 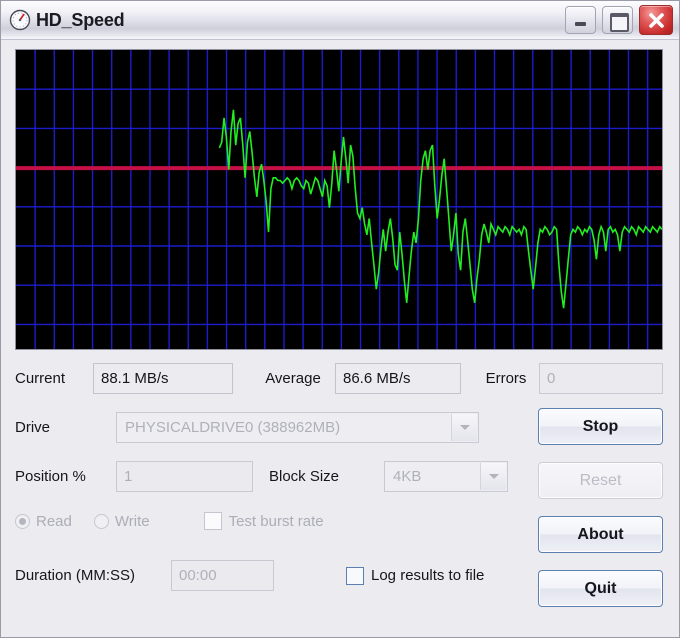 I want to click on average-value: 86.6 MB/s, so click(x=398, y=378).